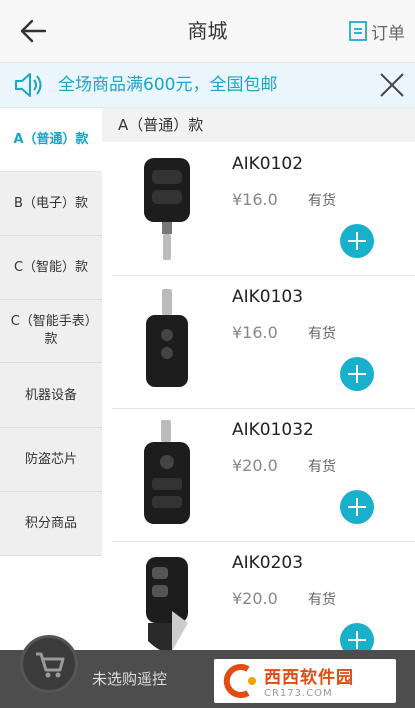 The width and height of the screenshot is (415, 708). I want to click on product-item: AIK0103 ¥16.0 有货, so click(263, 342).